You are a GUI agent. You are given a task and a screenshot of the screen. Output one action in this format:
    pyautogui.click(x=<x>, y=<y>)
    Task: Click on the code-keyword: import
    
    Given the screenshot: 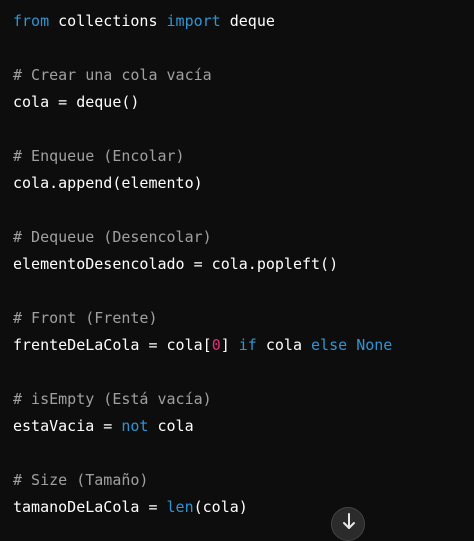 What is the action you would take?
    pyautogui.click(x=193, y=21)
    